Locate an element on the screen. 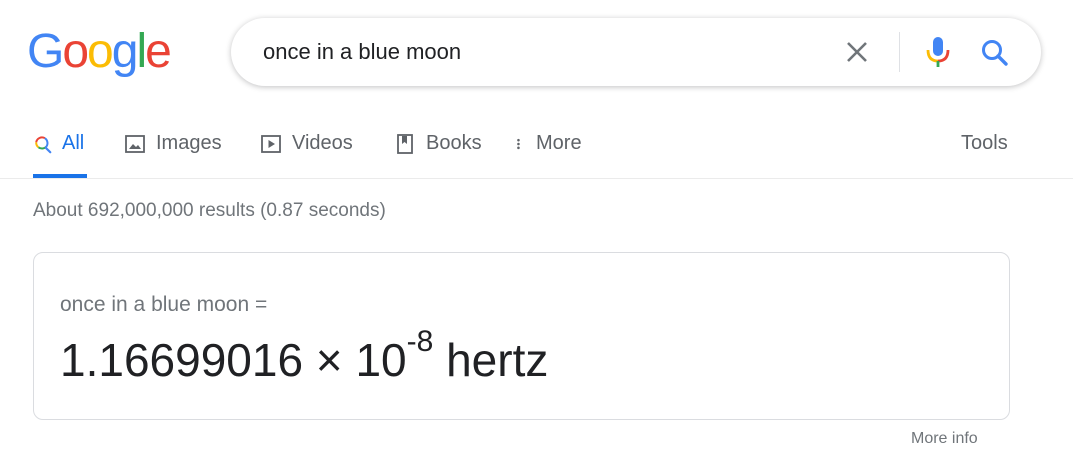  search-submit-button is located at coordinates (995, 53).